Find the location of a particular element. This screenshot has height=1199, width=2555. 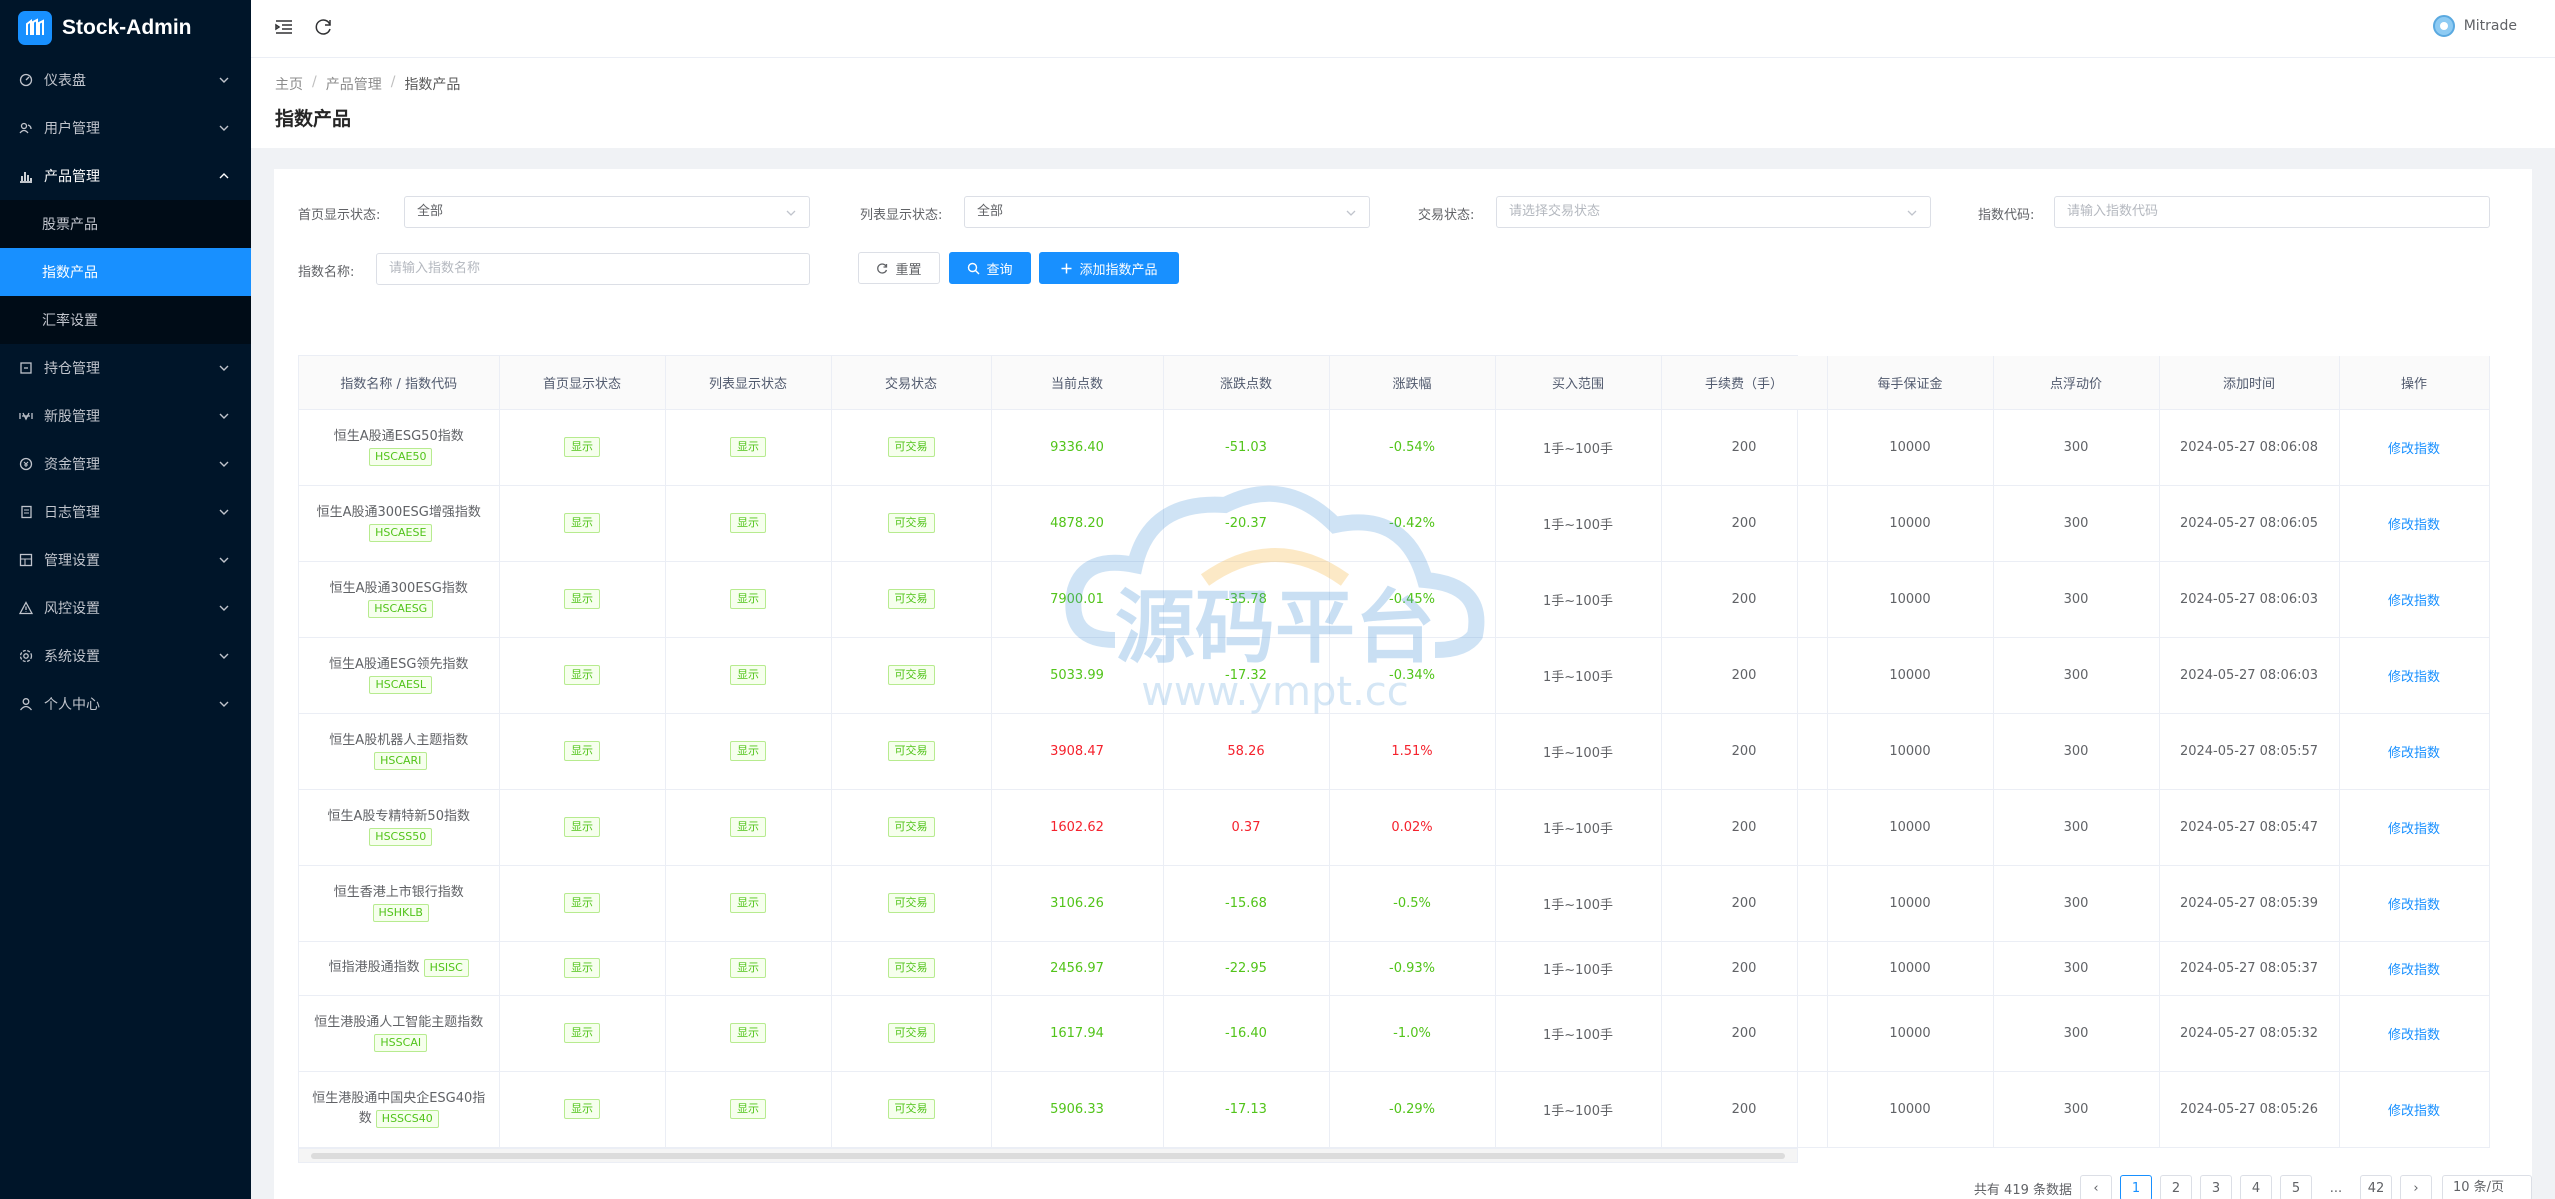

funds-icon is located at coordinates (26, 464).